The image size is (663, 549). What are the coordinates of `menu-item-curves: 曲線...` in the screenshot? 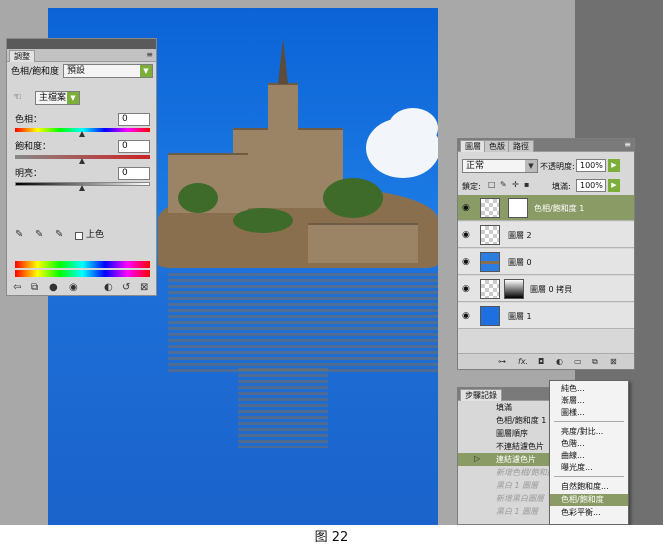 It's located at (589, 456).